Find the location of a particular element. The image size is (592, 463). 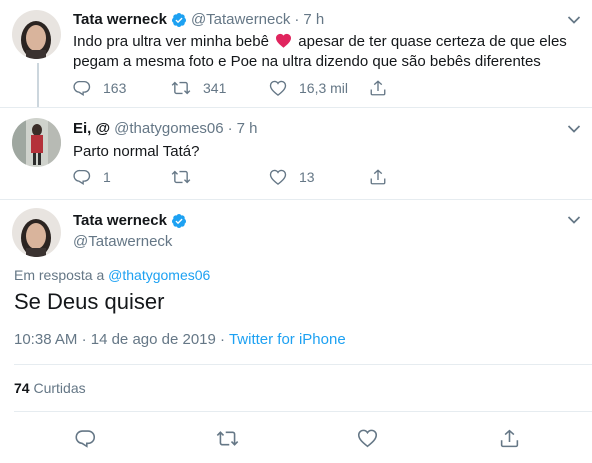

reply-button: 1 is located at coordinates (92, 177).